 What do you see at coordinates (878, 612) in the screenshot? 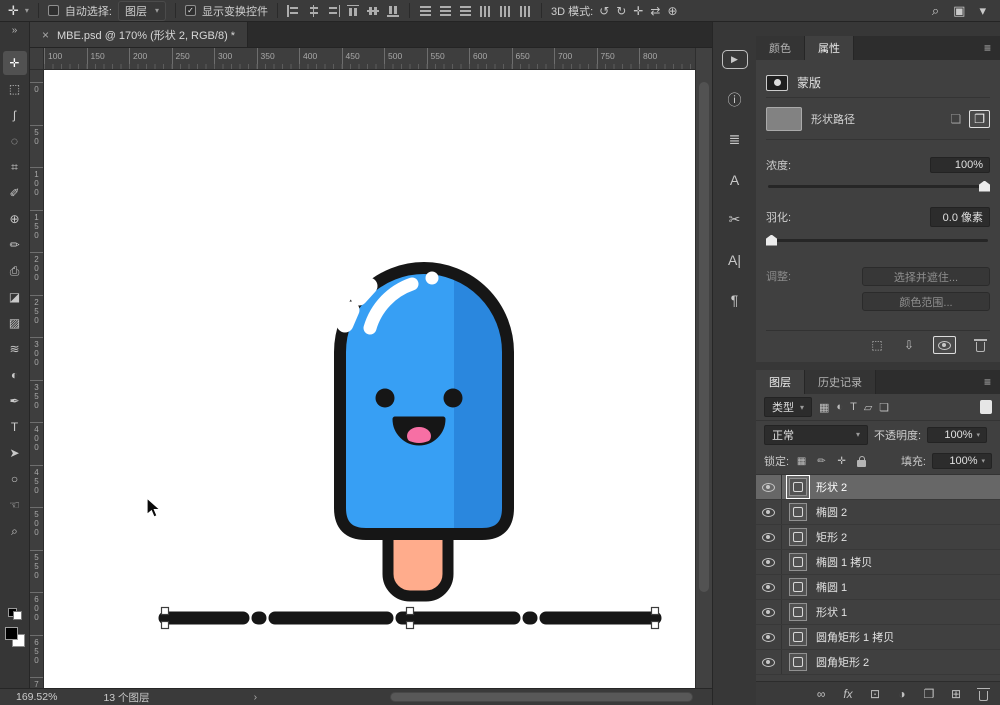
I see `layer-row: 形状 1` at bounding box center [878, 612].